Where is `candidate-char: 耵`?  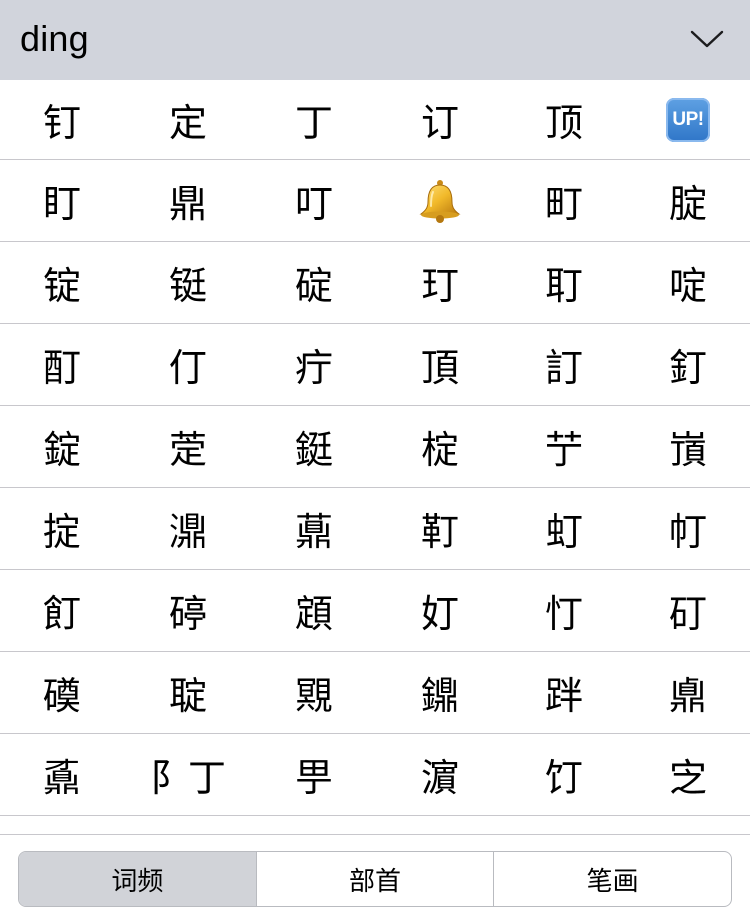
candidate-char: 耵 is located at coordinates (564, 282).